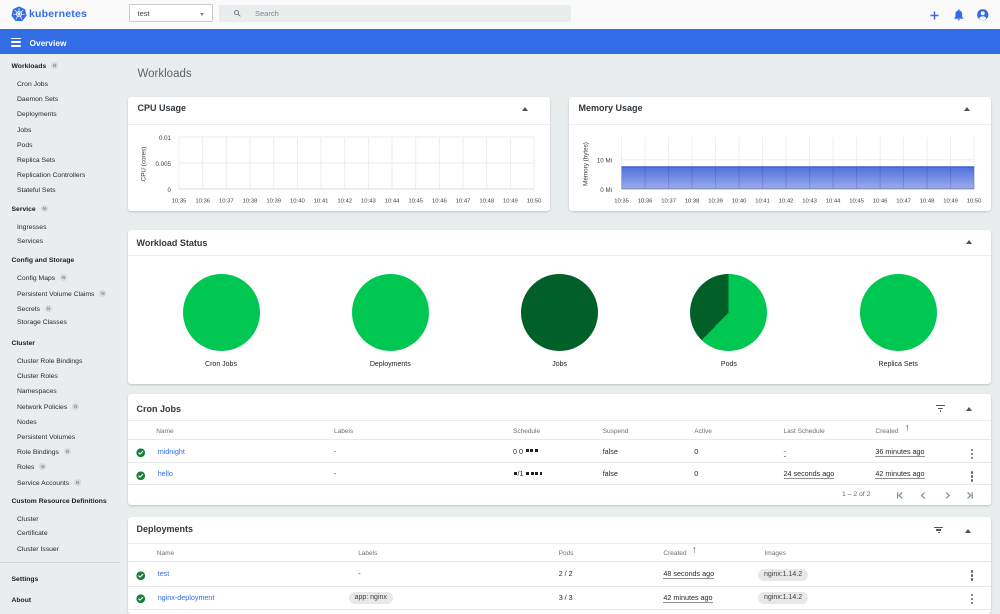 This screenshot has height=614, width=1000. Describe the element at coordinates (165, 138) in the screenshot. I see `svg-text: 0.01` at that location.